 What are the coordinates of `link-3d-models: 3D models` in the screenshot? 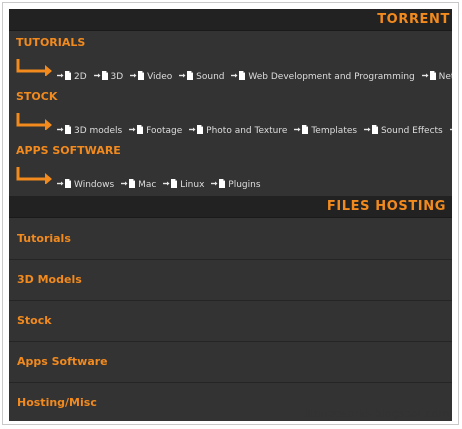 It's located at (89, 131).